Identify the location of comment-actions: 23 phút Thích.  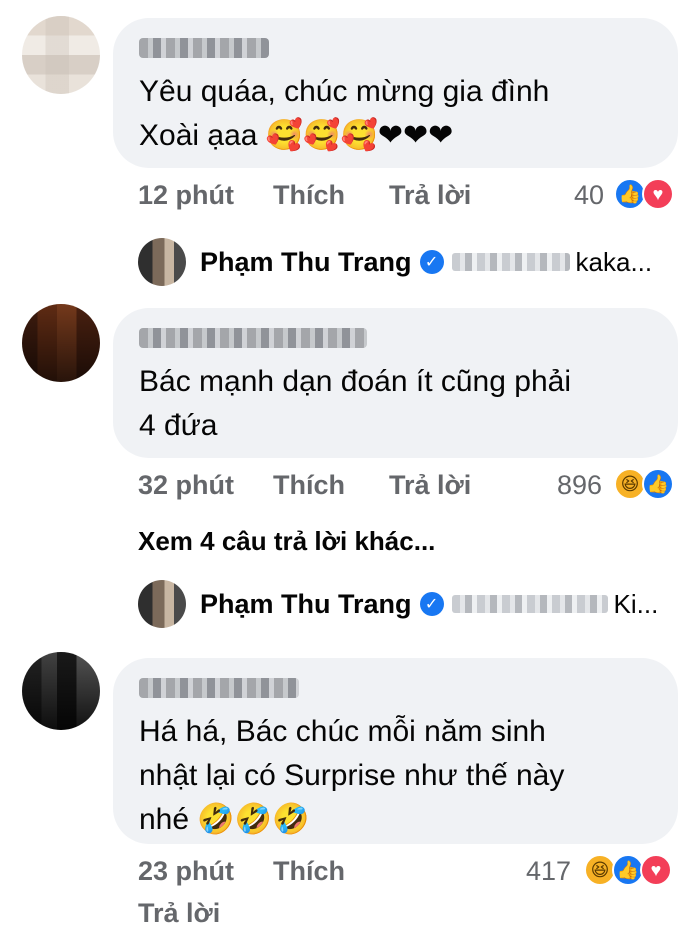
(263, 871).